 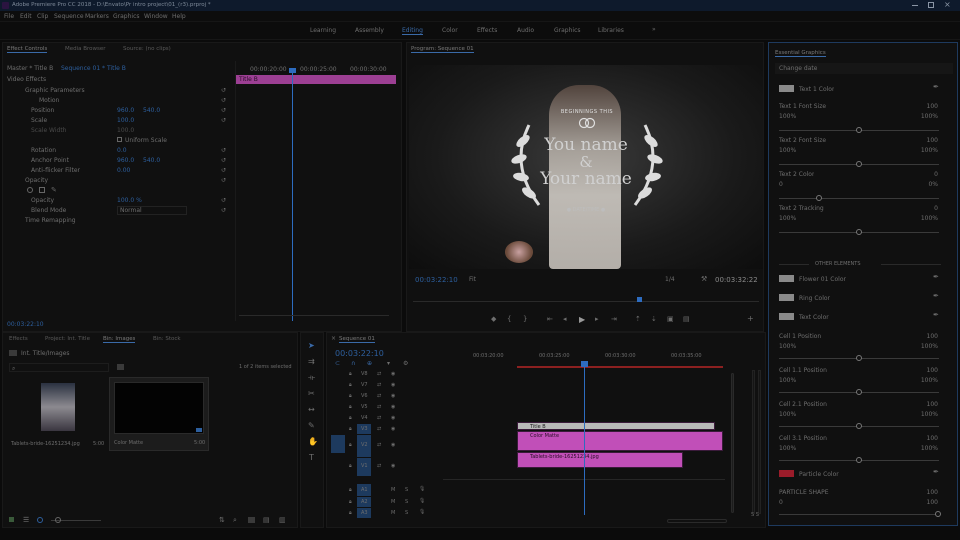 I want to click on particle-color-swatch, so click(x=786, y=473).